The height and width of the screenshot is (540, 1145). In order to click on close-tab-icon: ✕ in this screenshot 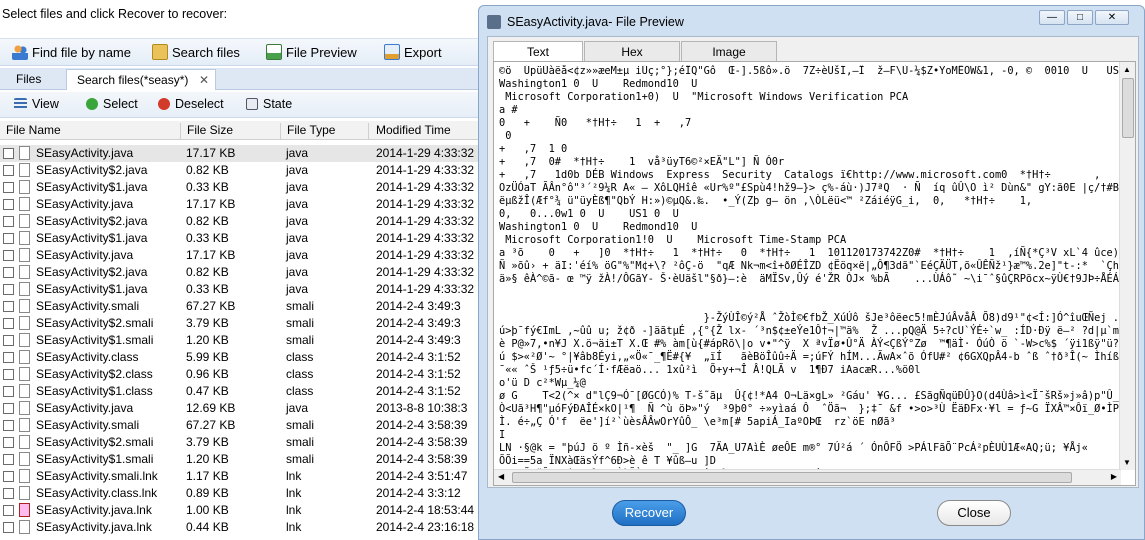, I will do `click(204, 80)`.